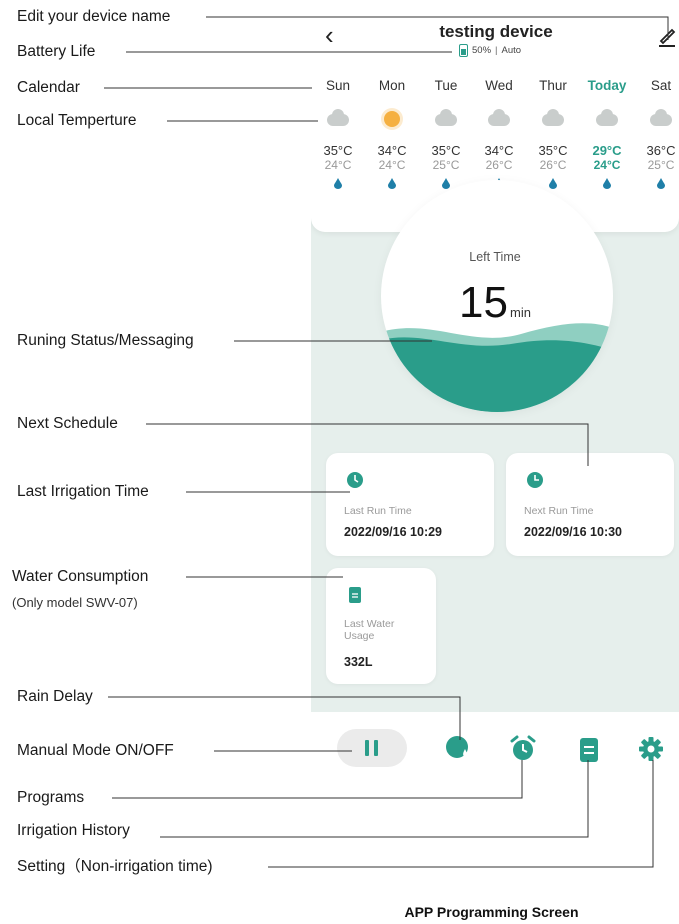  I want to click on day-name: Thur, so click(553, 85).